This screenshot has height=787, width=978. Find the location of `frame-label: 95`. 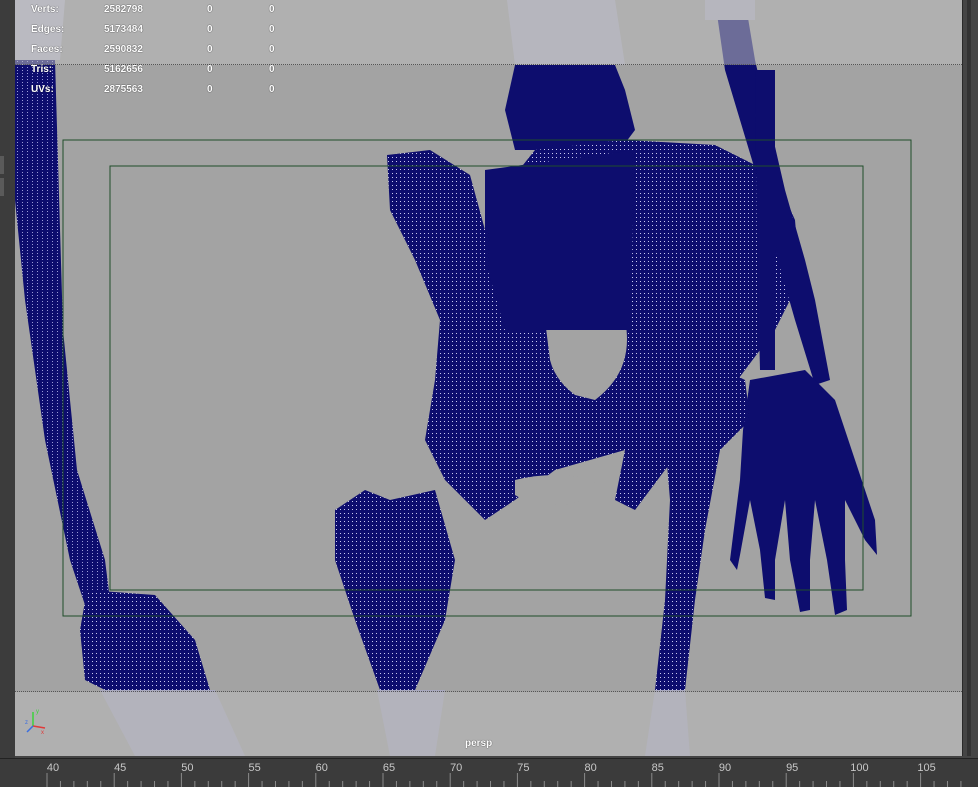

frame-label: 95 is located at coordinates (792, 768).